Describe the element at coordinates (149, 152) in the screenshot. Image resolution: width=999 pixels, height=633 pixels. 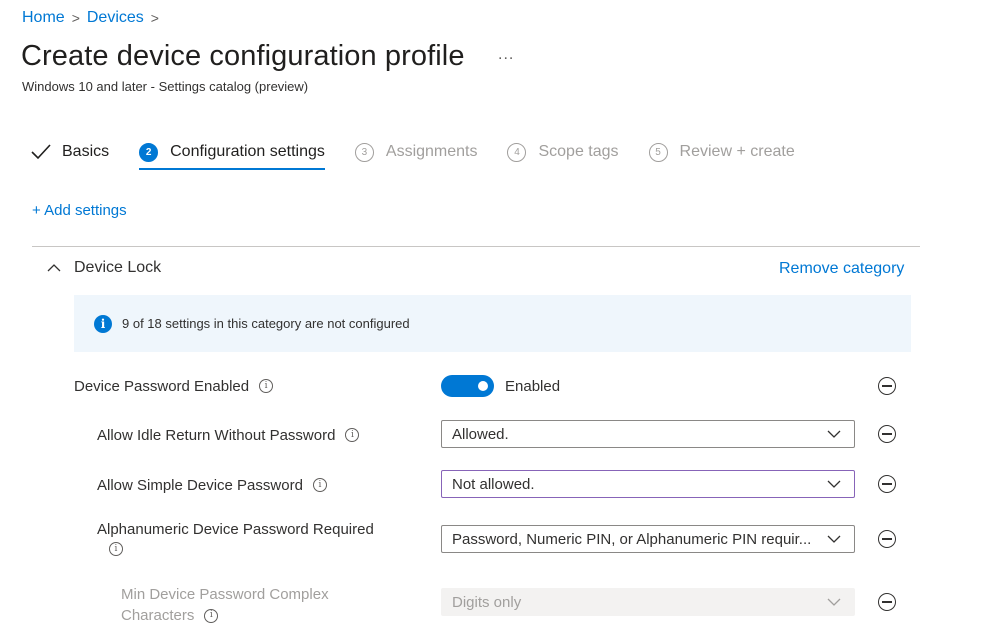
I see `step-number: 2` at that location.